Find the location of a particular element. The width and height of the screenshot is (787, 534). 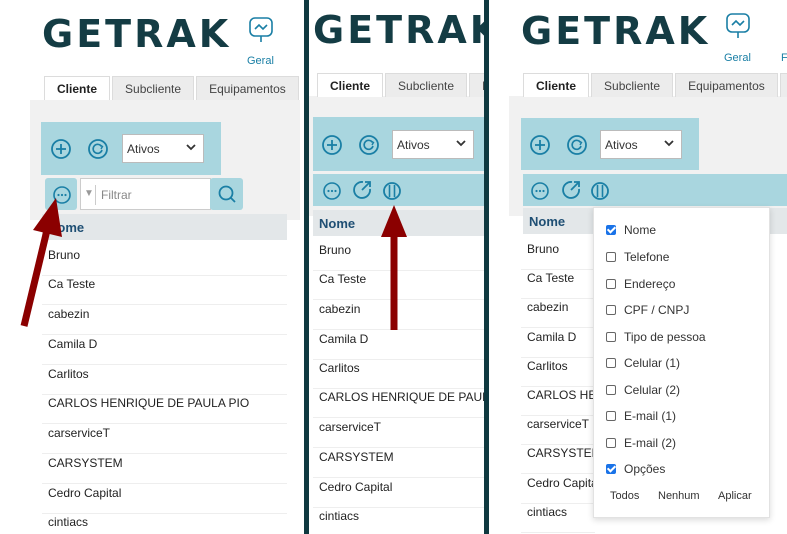

select-none-button: Nenhum is located at coordinates (679, 496).